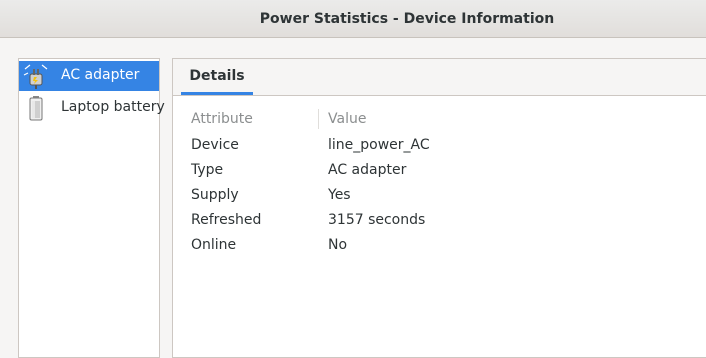 Image resolution: width=706 pixels, height=358 pixels. Describe the element at coordinates (441, 245) in the screenshot. I see `table-row: Online No` at that location.